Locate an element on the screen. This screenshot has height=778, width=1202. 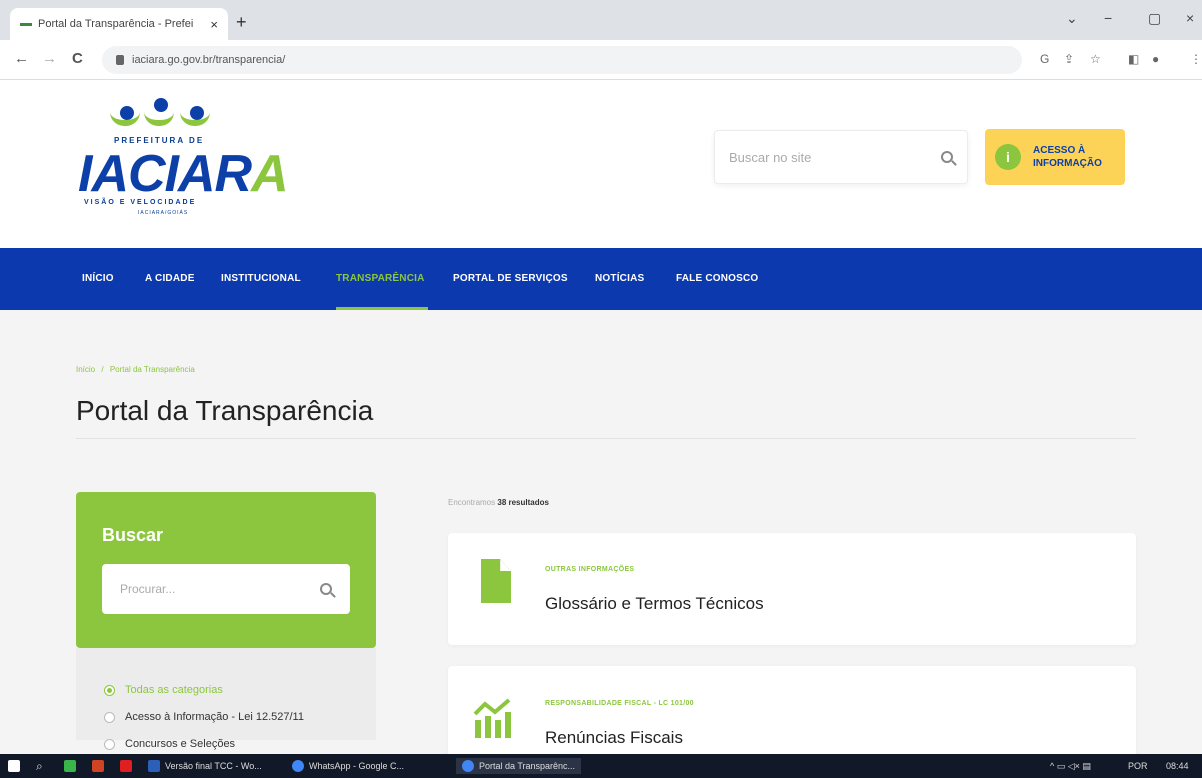
result-title: Glossário e Termos Técnicos is located at coordinates (654, 604).